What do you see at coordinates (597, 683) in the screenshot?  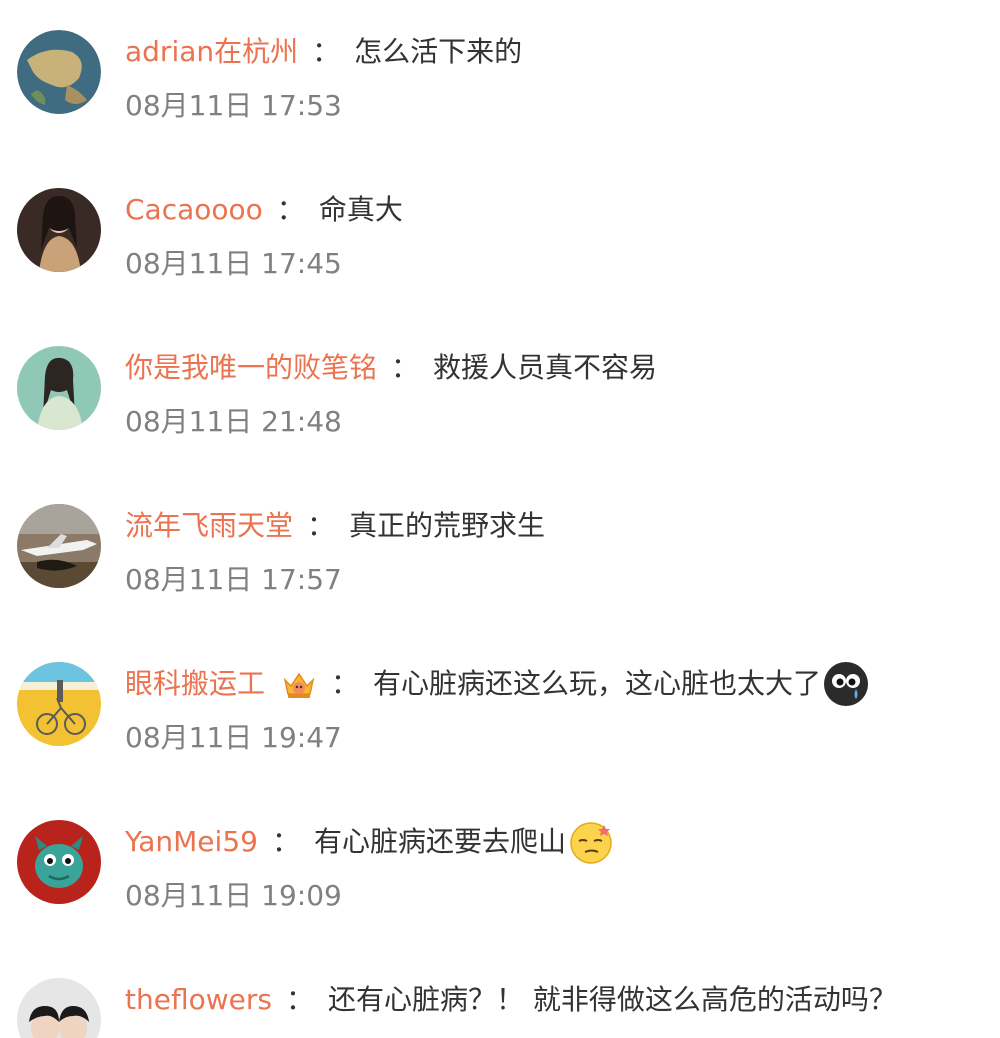 I see `comment-text: 有心脏病还这么玩，这心脏也太大了` at bounding box center [597, 683].